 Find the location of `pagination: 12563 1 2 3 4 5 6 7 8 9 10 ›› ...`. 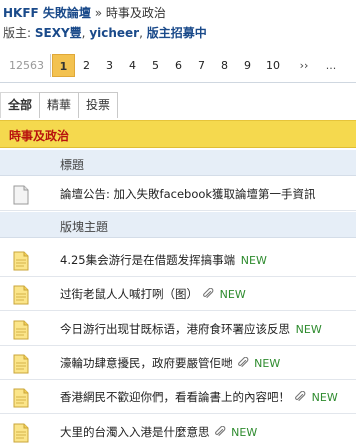

pagination: 12563 1 2 3 4 5 6 7 8 9 10 ›› ... is located at coordinates (172, 65).